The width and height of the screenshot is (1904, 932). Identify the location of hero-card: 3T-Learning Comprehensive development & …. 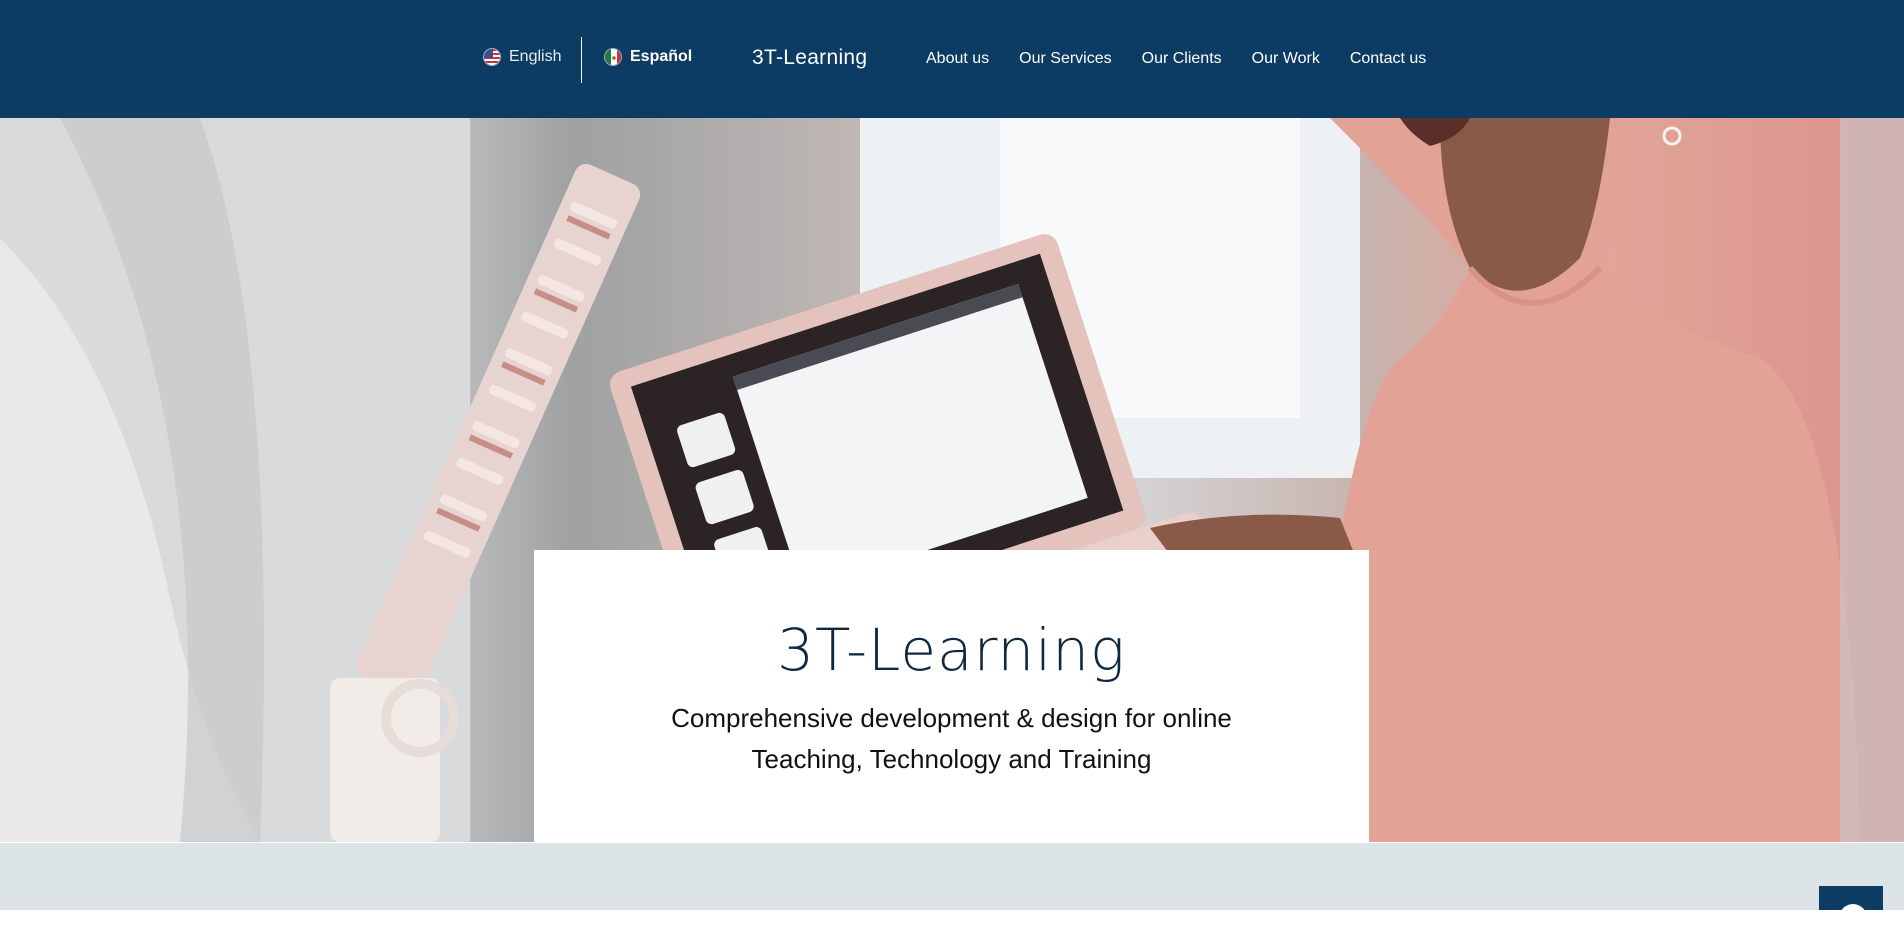
(951, 696).